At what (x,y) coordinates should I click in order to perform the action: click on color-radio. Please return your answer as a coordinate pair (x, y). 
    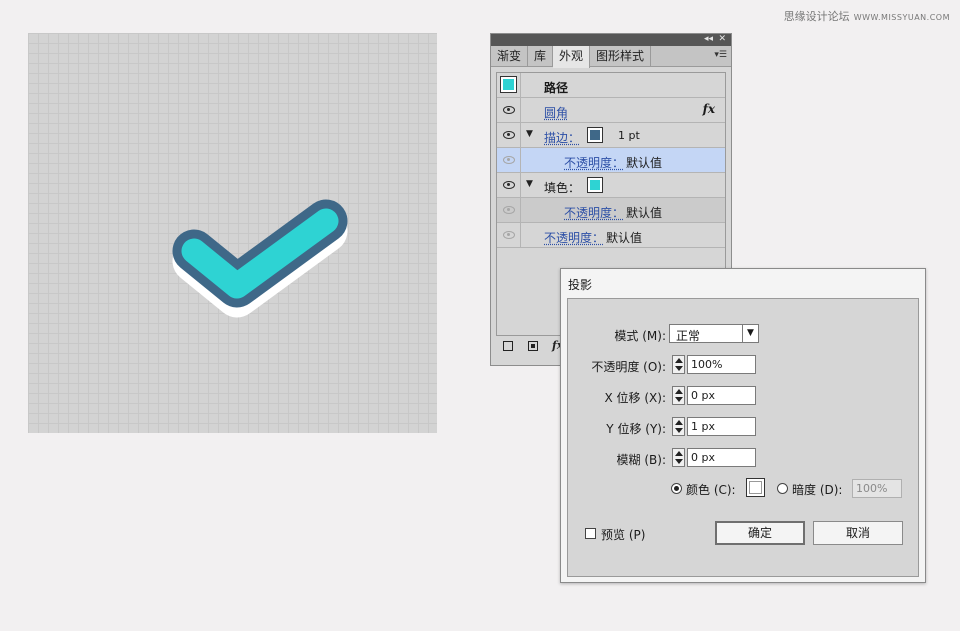
    Looking at the image, I should click on (676, 488).